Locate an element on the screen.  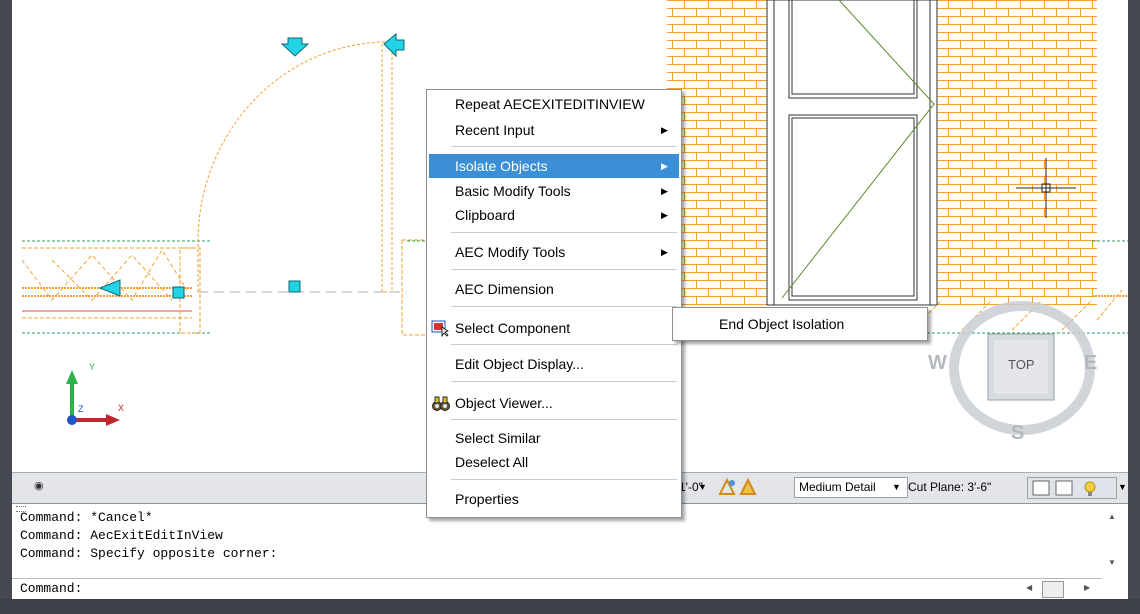
cut-plane-button: Cut Plane: 3'-6" is located at coordinates (966, 487).